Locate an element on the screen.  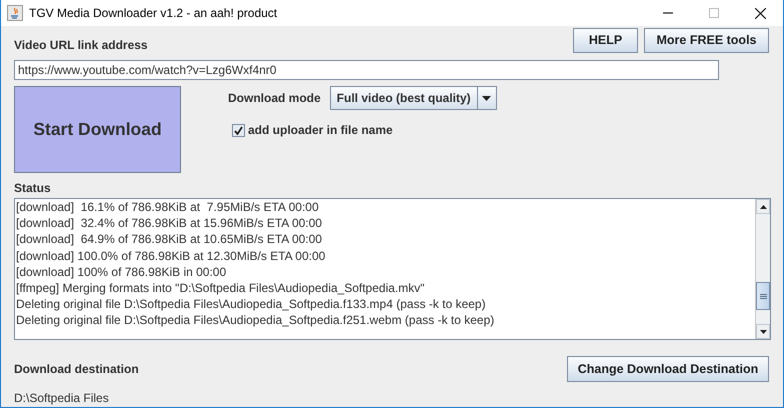
maximize-icon is located at coordinates (714, 13).